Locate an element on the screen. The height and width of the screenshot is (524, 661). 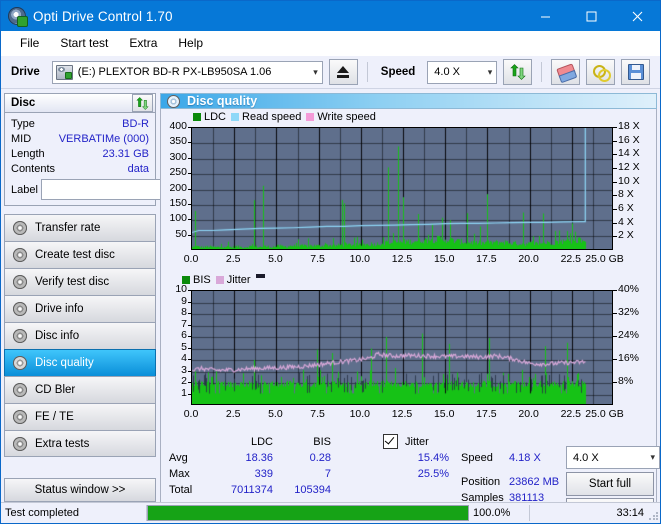
chart-ytick-label: 100 is located at coordinates (178, 218).